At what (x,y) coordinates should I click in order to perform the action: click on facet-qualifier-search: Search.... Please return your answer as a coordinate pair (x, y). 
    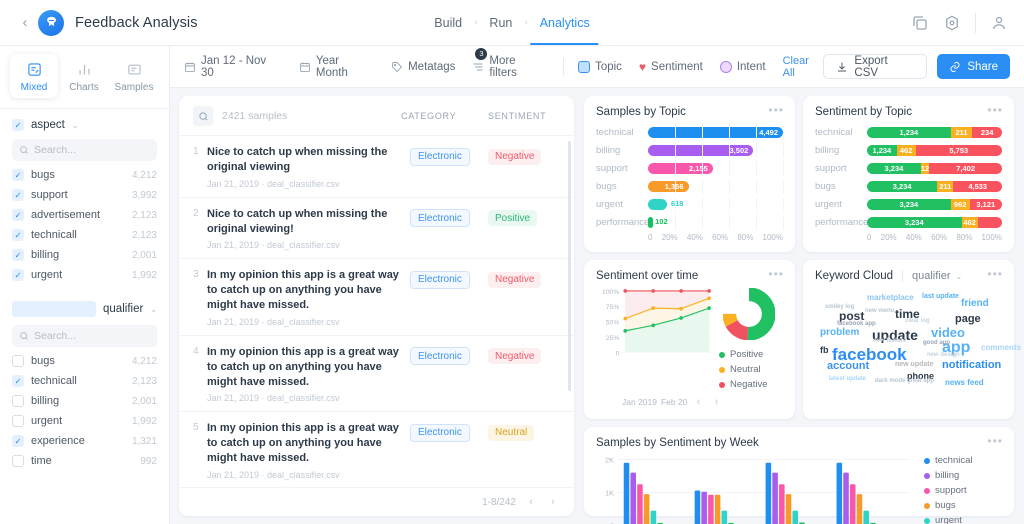
    Looking at the image, I should click on (84, 336).